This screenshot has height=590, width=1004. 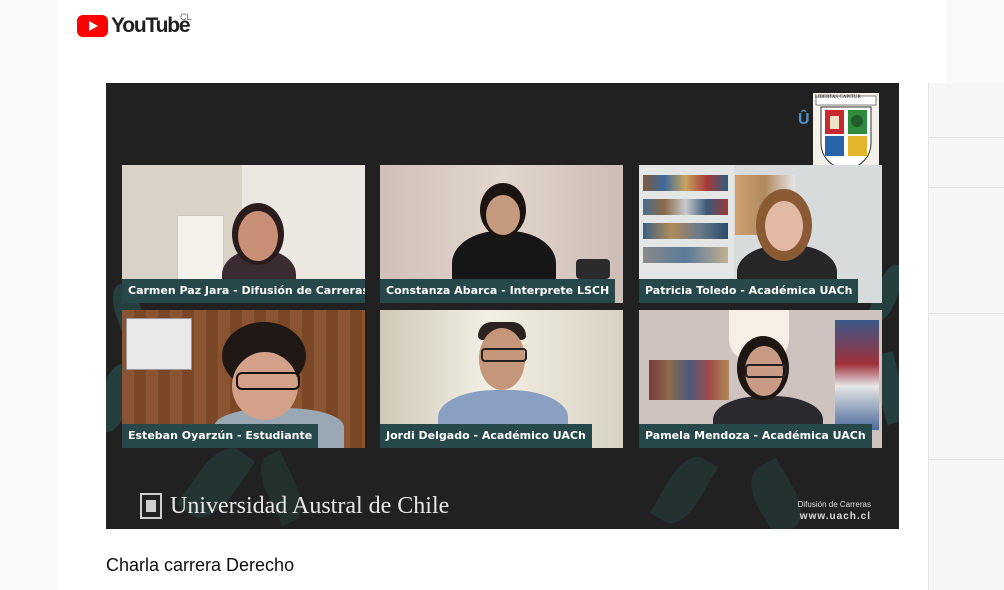 I want to click on participant-tile: Pamela Mendoza - Académica UACh, so click(x=760, y=379).